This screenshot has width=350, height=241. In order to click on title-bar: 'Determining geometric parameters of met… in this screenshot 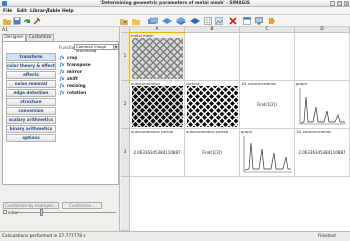, I will do `click(175, 3)`.